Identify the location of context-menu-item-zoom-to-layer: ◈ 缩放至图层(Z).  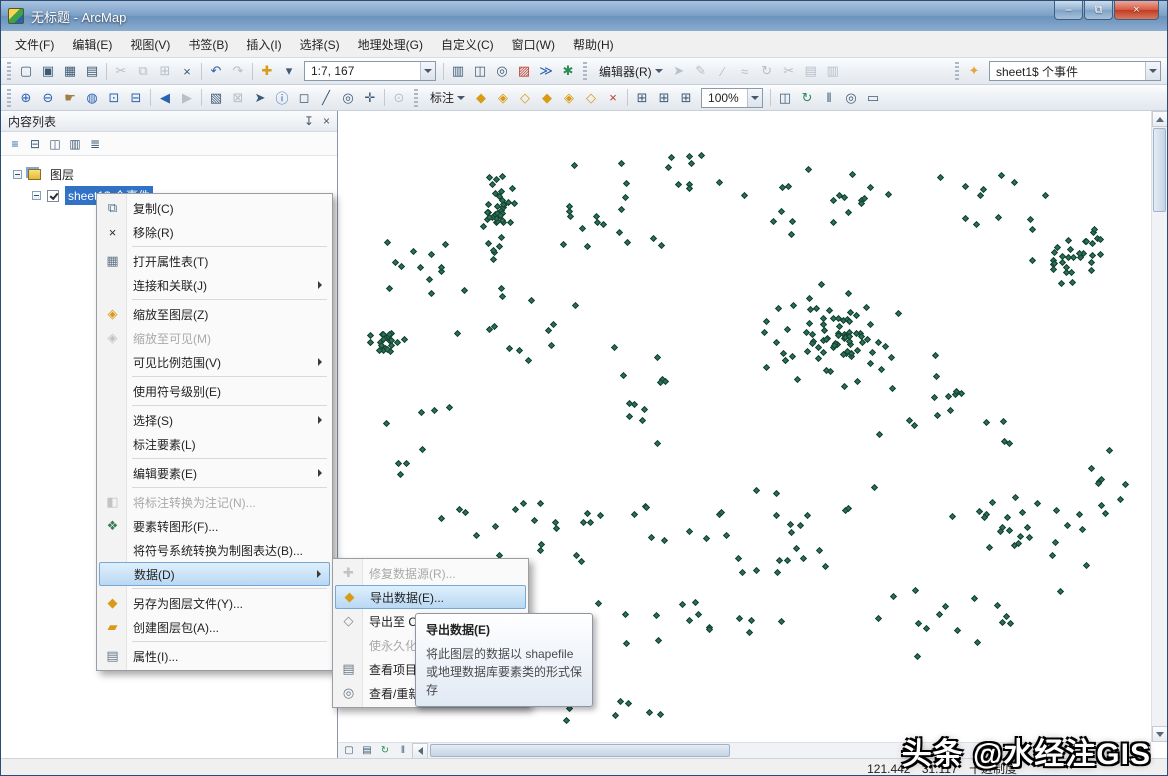
(214, 314).